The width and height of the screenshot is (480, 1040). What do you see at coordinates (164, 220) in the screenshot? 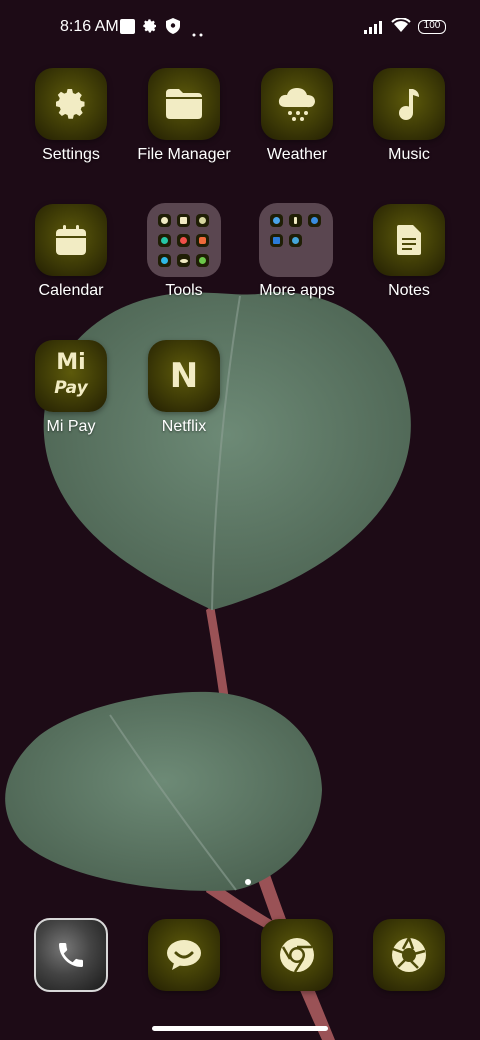
I see `contacts-mini-icon` at bounding box center [164, 220].